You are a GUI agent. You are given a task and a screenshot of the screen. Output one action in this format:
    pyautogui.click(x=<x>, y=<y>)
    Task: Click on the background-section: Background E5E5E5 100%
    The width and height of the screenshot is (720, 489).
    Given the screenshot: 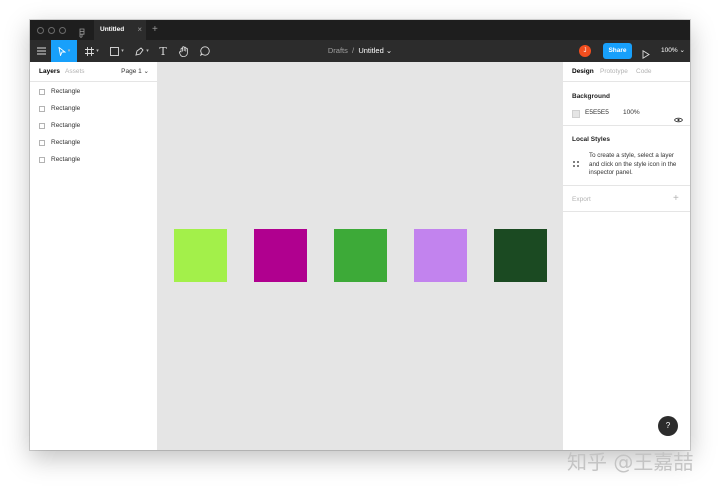 What is the action you would take?
    pyautogui.click(x=626, y=104)
    